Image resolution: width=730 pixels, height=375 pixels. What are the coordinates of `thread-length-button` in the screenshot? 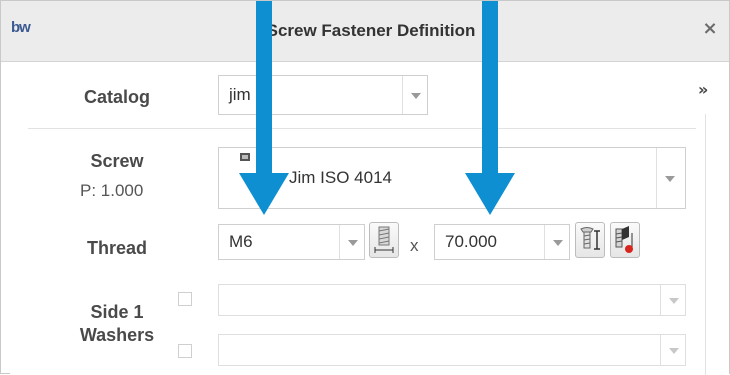 It's located at (384, 240).